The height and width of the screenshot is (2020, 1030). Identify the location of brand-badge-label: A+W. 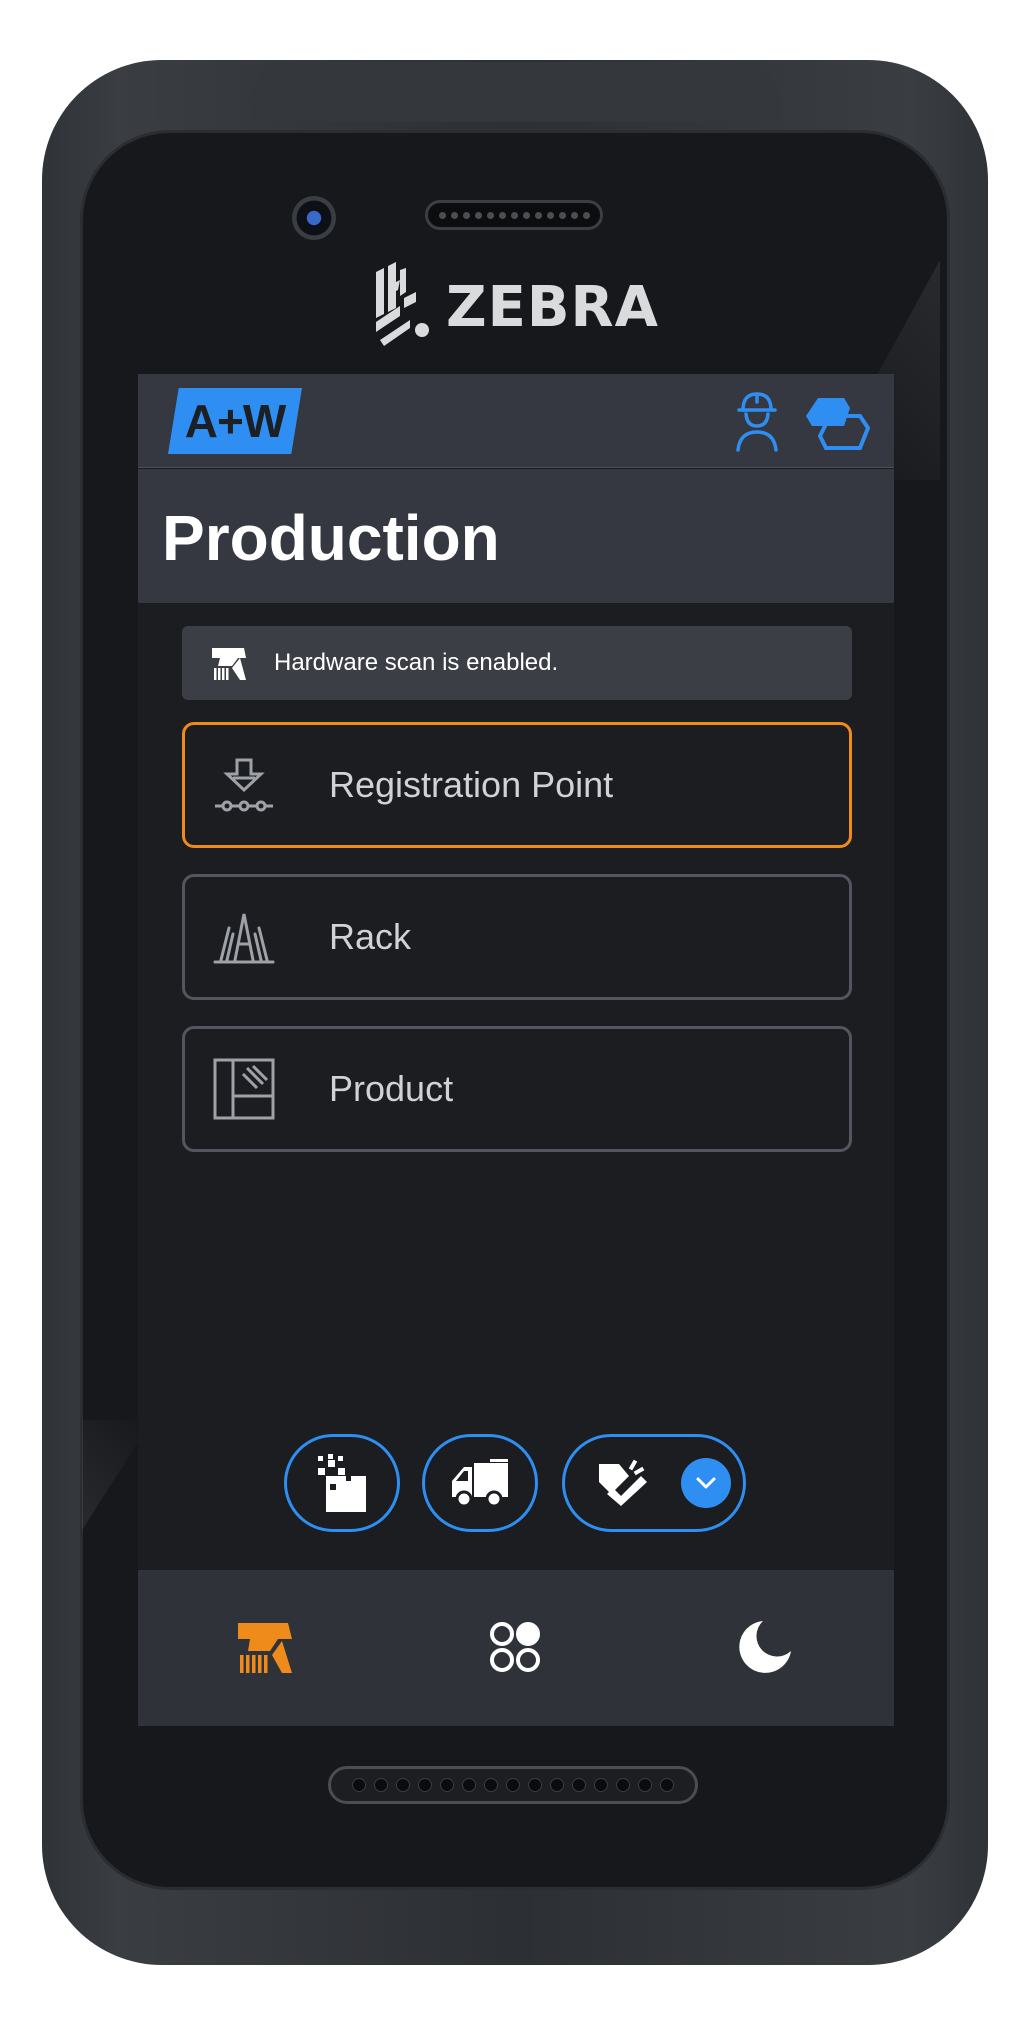
(235, 421).